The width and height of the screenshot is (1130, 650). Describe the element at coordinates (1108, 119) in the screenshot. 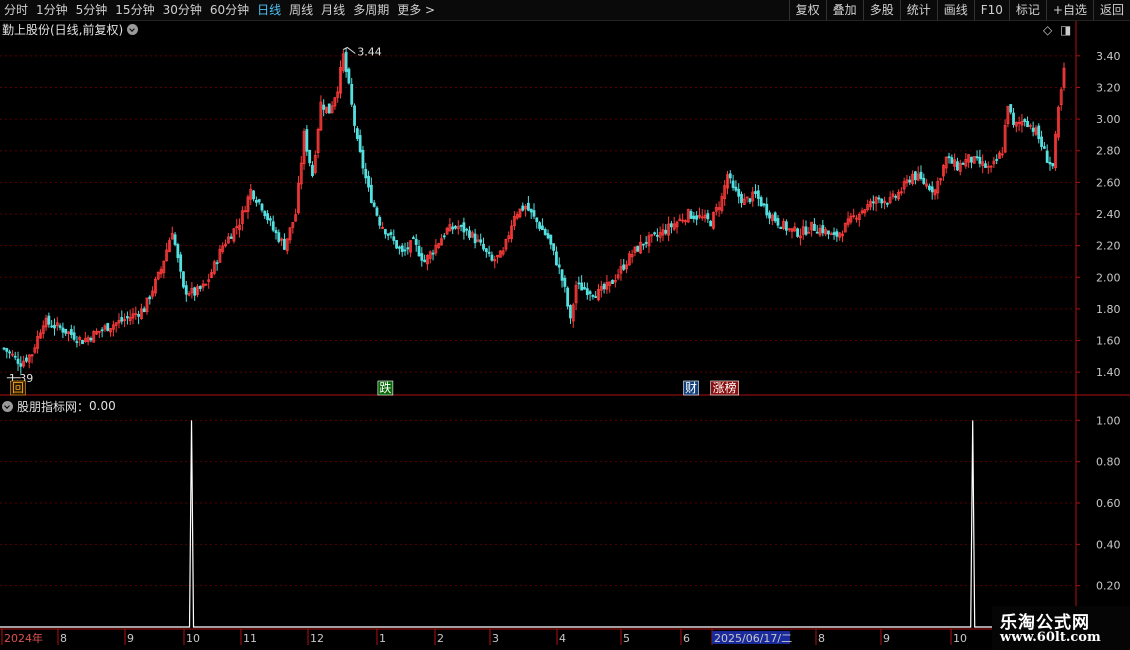

I see `main-y-tick-label: 3.00` at that location.